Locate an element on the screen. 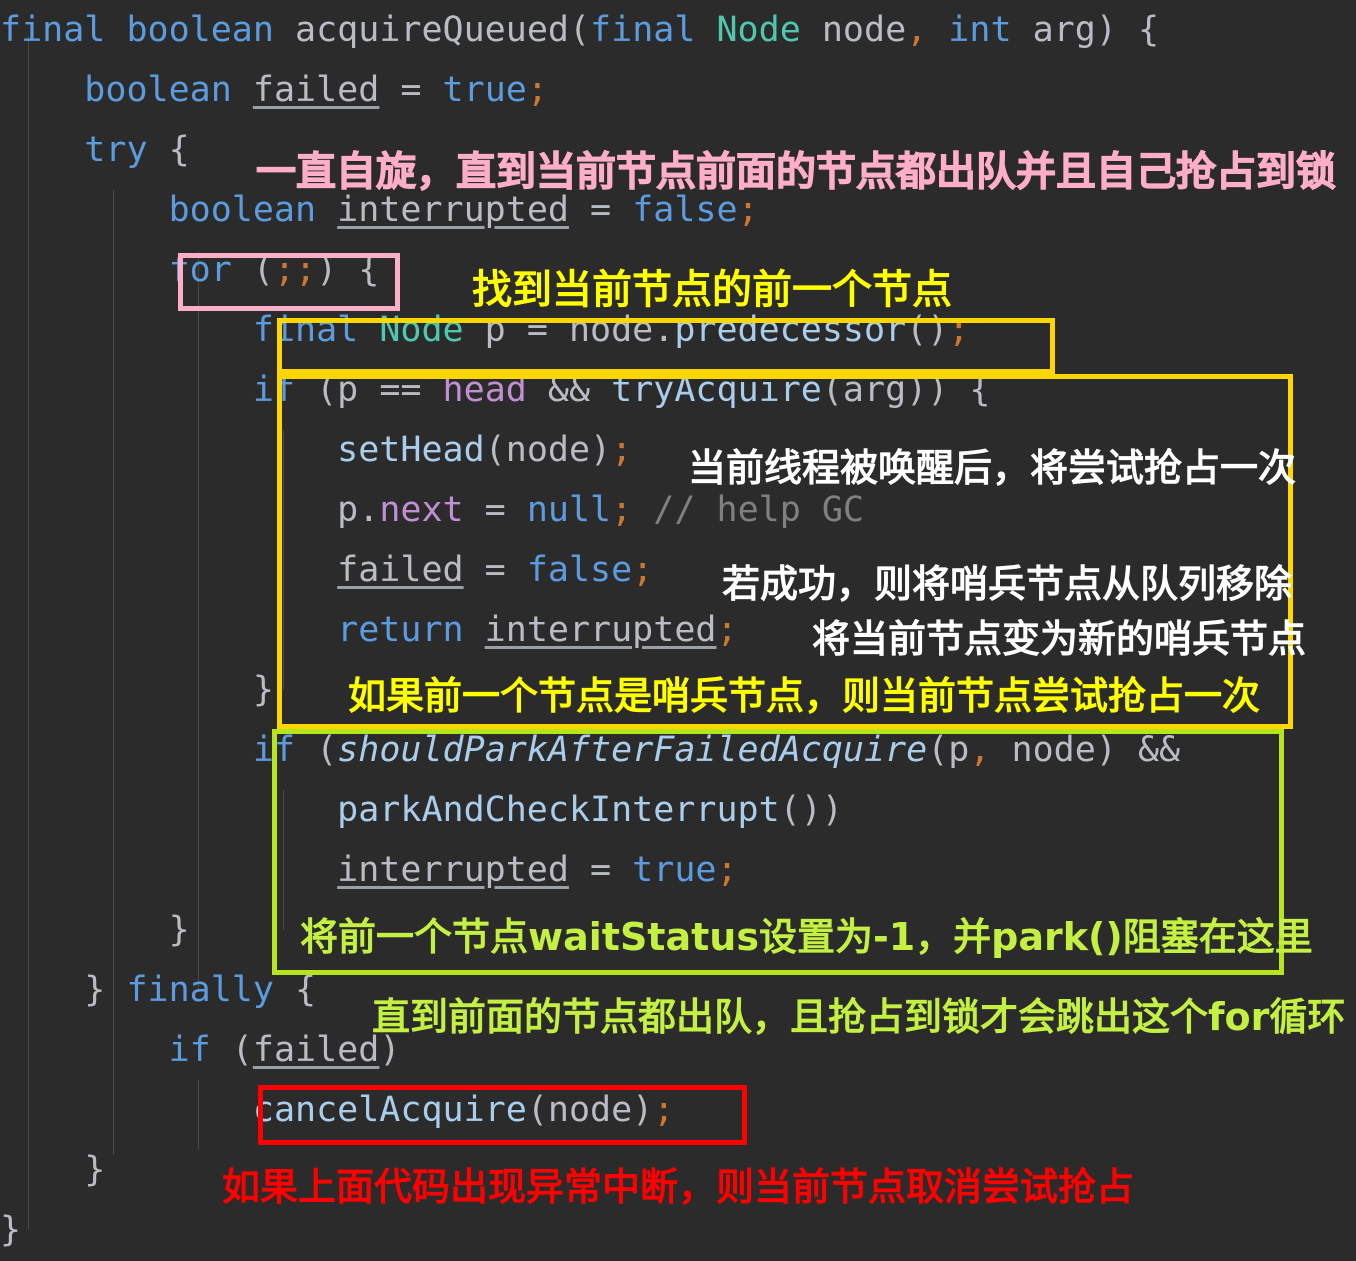  line-cancelacquire: cancelAcquire(node); is located at coordinates (678, 1110).